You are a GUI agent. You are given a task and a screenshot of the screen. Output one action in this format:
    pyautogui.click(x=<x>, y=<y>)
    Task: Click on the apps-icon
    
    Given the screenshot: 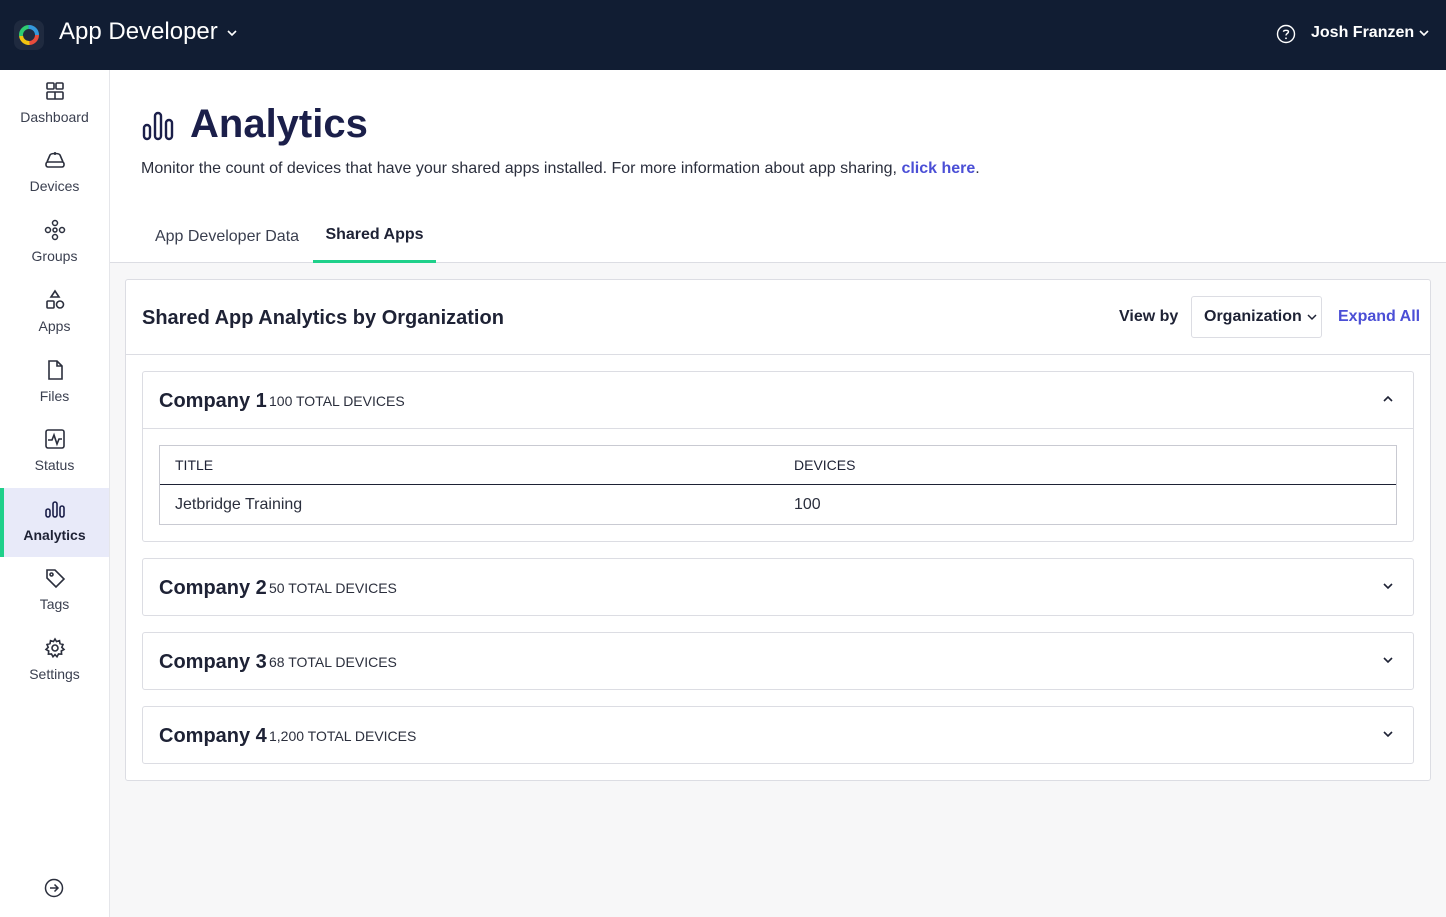 What is the action you would take?
    pyautogui.click(x=55, y=300)
    